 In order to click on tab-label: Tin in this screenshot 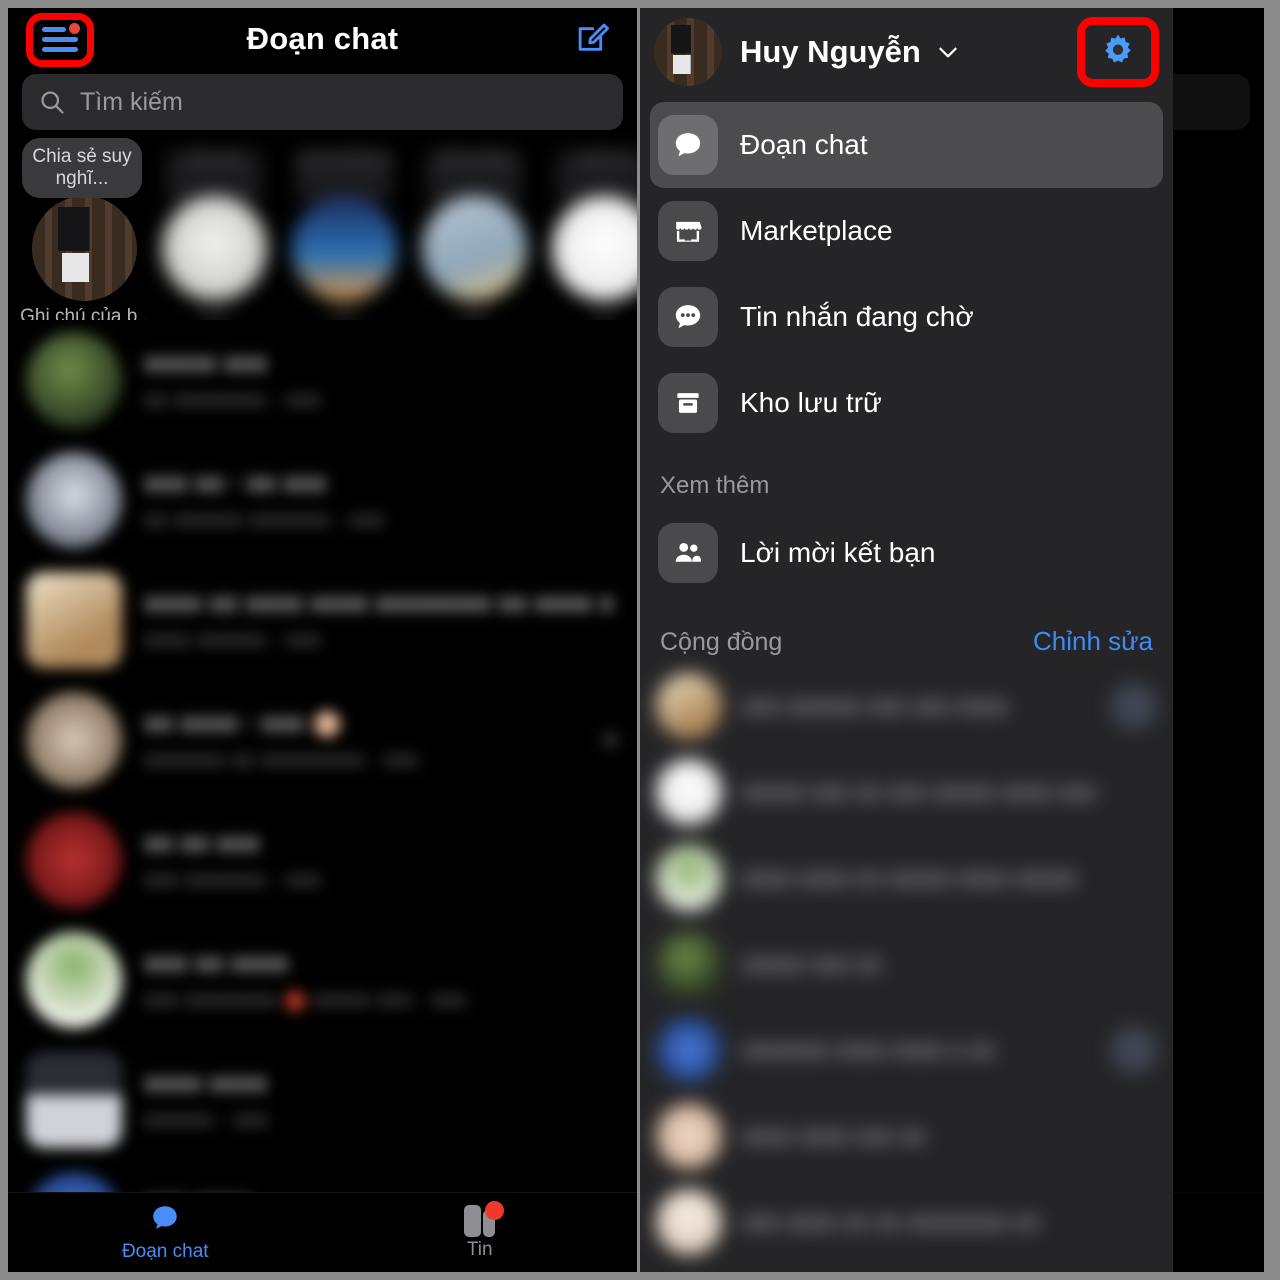, I will do `click(479, 1249)`.